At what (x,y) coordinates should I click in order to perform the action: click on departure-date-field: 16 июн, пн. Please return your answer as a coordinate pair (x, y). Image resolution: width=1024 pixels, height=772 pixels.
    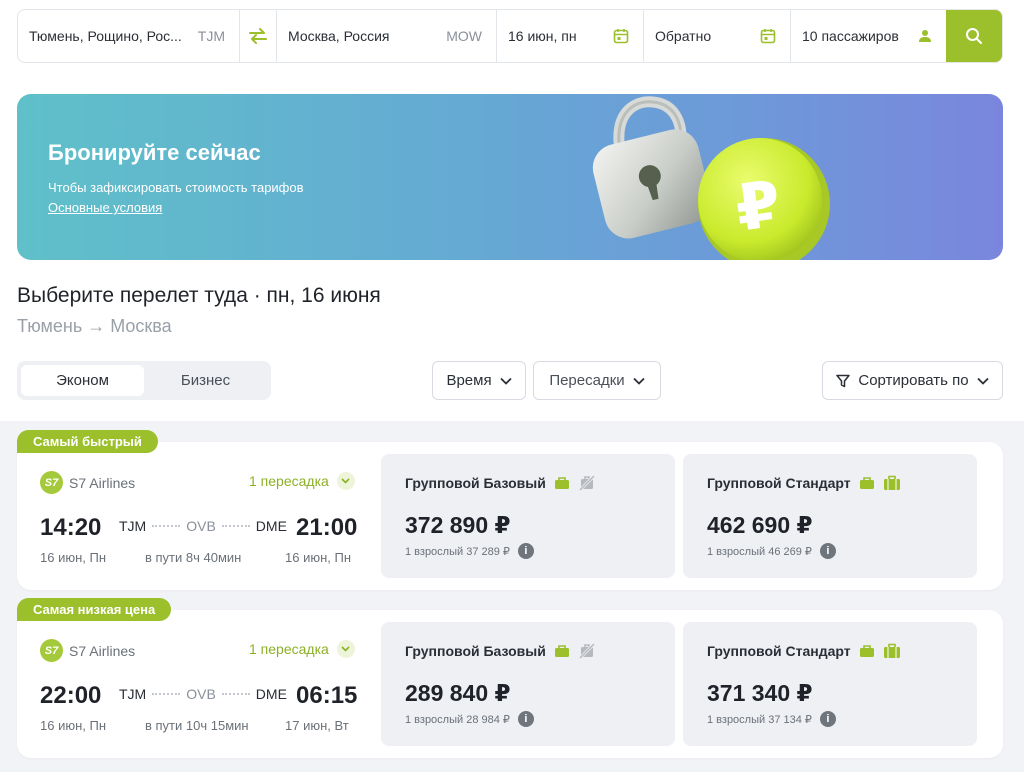
    Looking at the image, I should click on (570, 36).